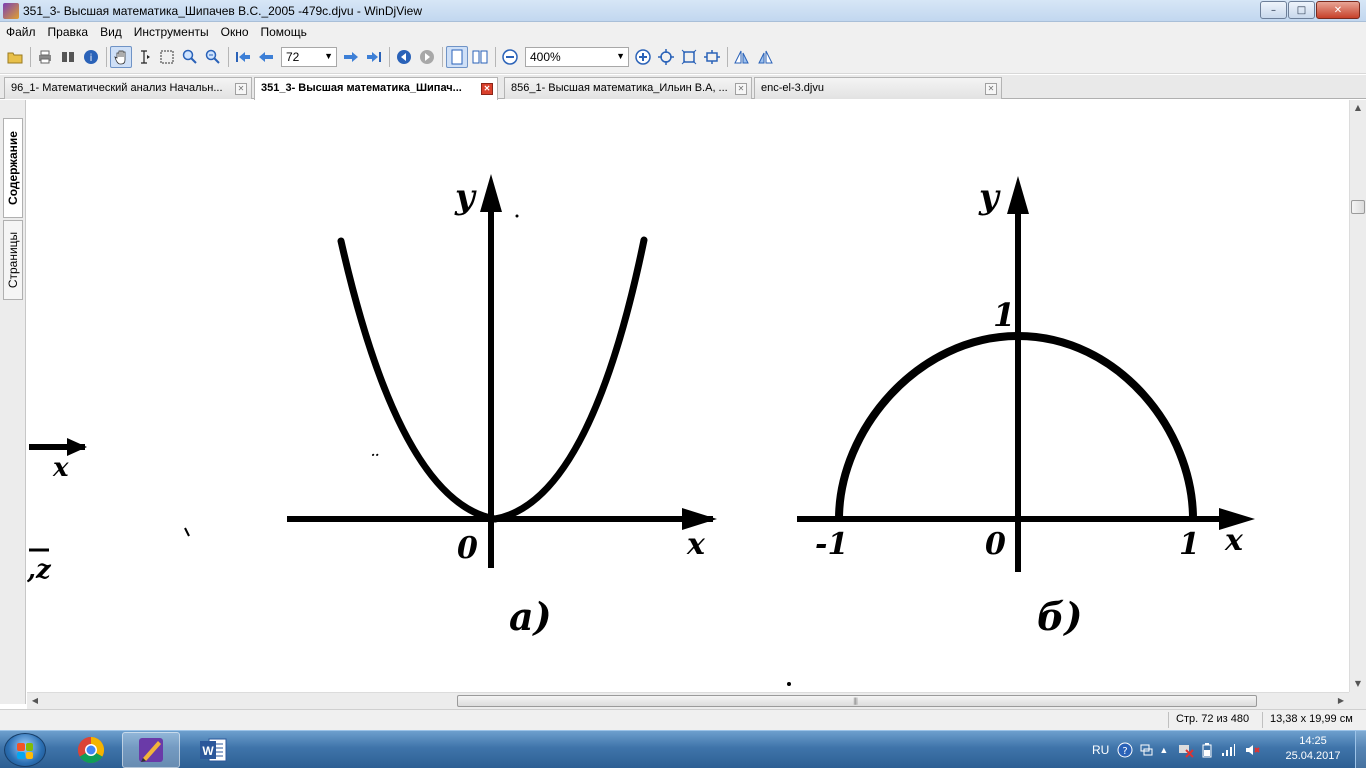  What do you see at coordinates (376, 88) in the screenshot?
I see `tab-document-2: 351_3- Высшая математика_Шипач... ✕` at bounding box center [376, 88].